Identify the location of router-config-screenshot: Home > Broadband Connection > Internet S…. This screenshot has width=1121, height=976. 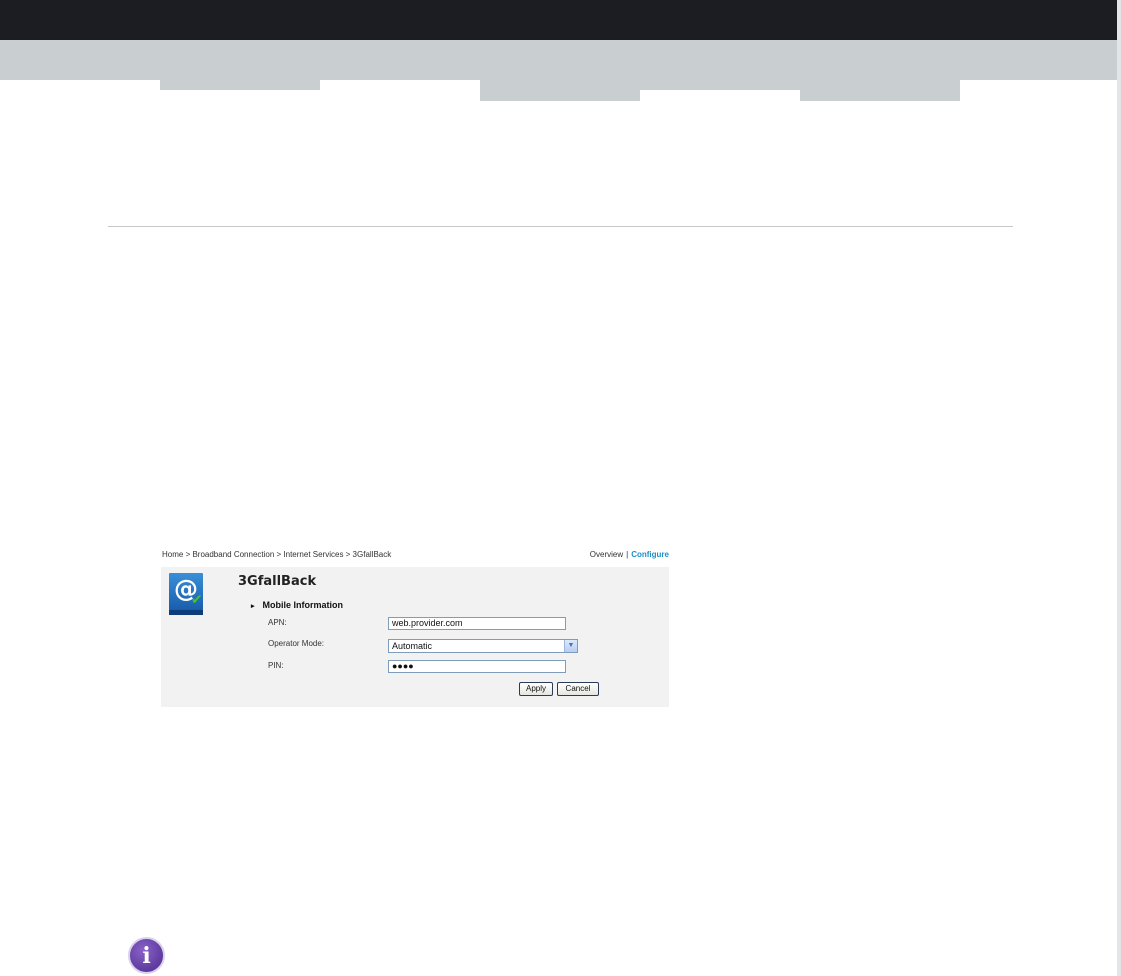
(416, 628).